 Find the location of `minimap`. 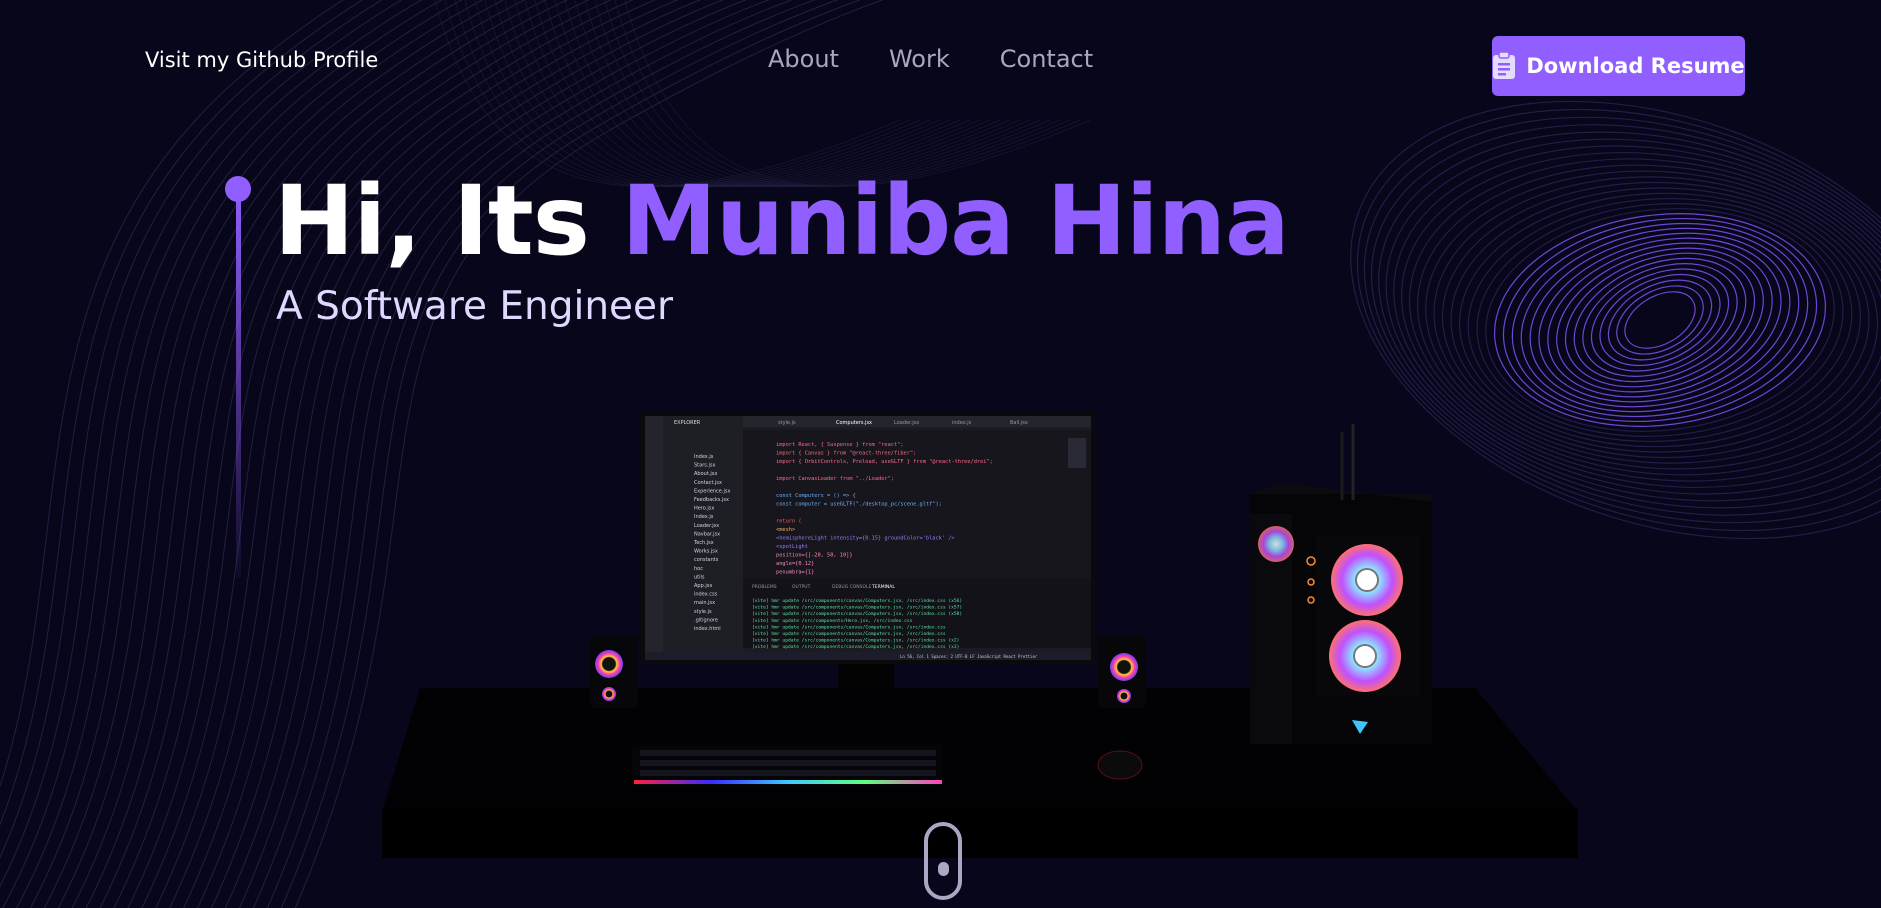

minimap is located at coordinates (1077, 453).